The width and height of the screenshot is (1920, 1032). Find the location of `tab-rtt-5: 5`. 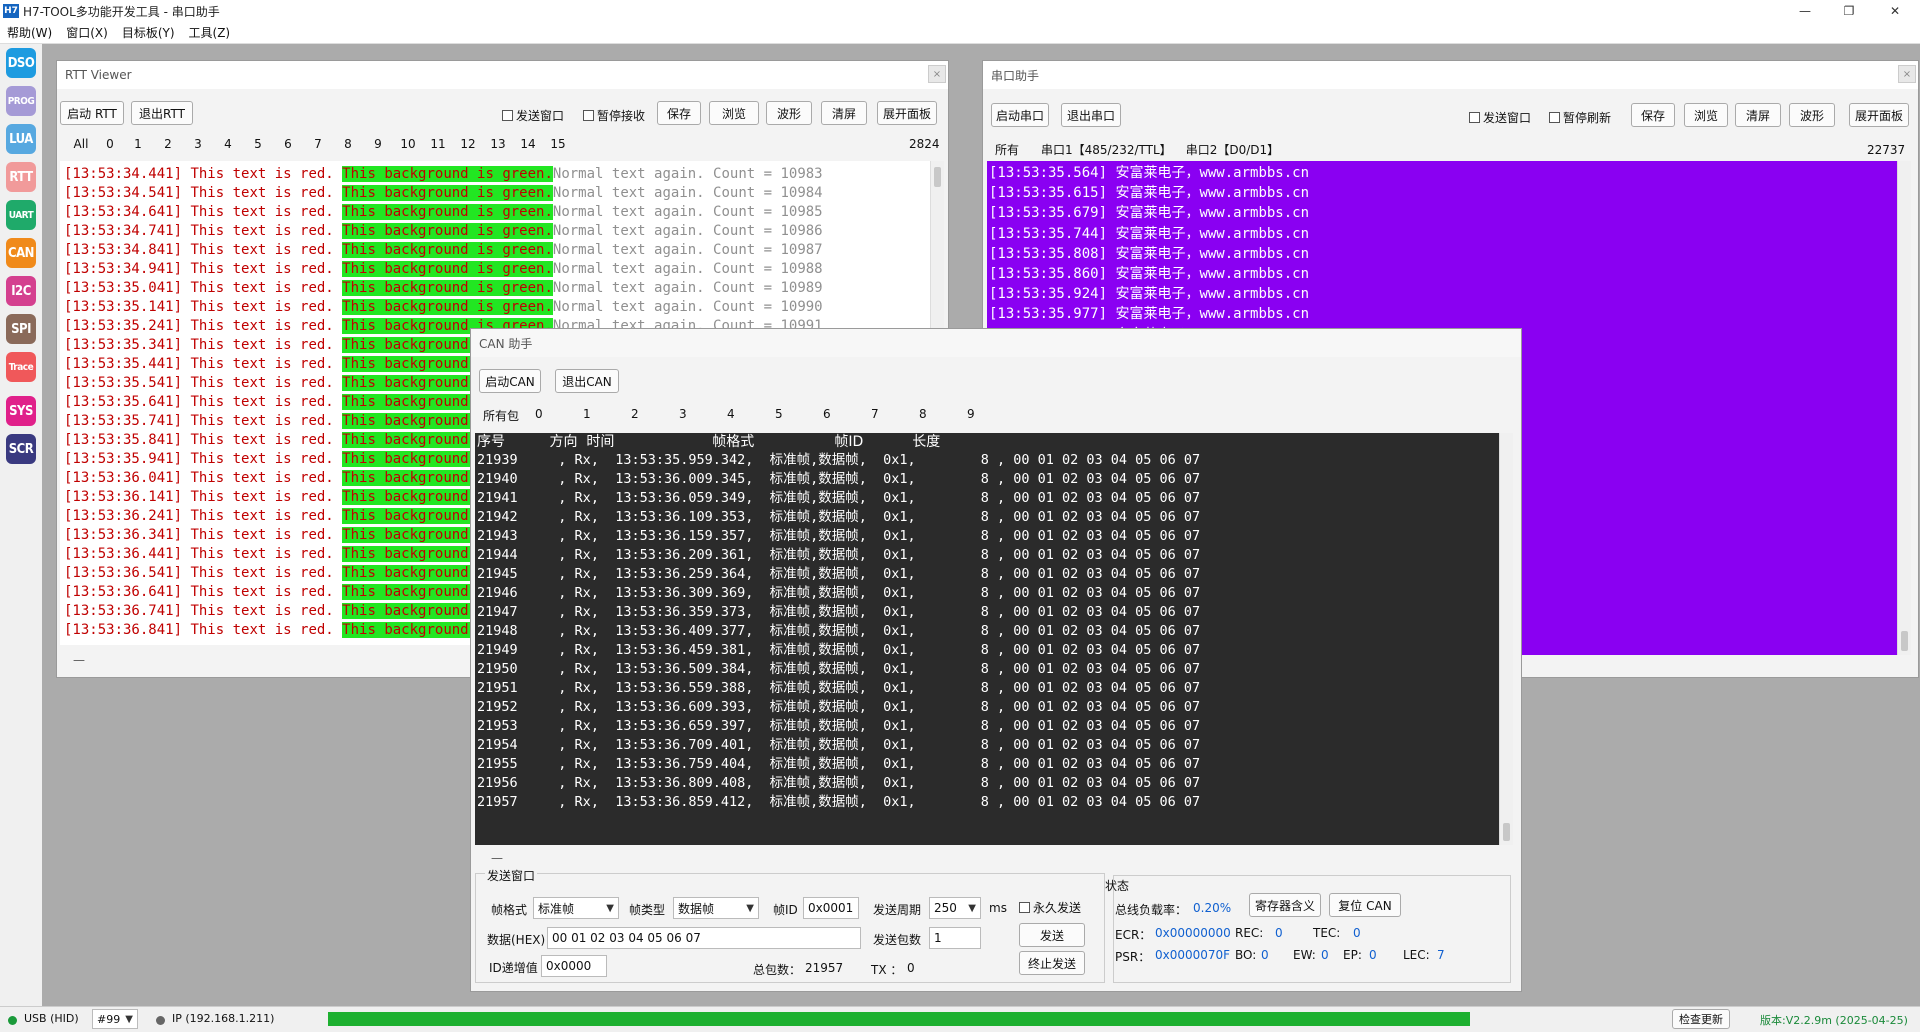

tab-rtt-5: 5 is located at coordinates (258, 144).